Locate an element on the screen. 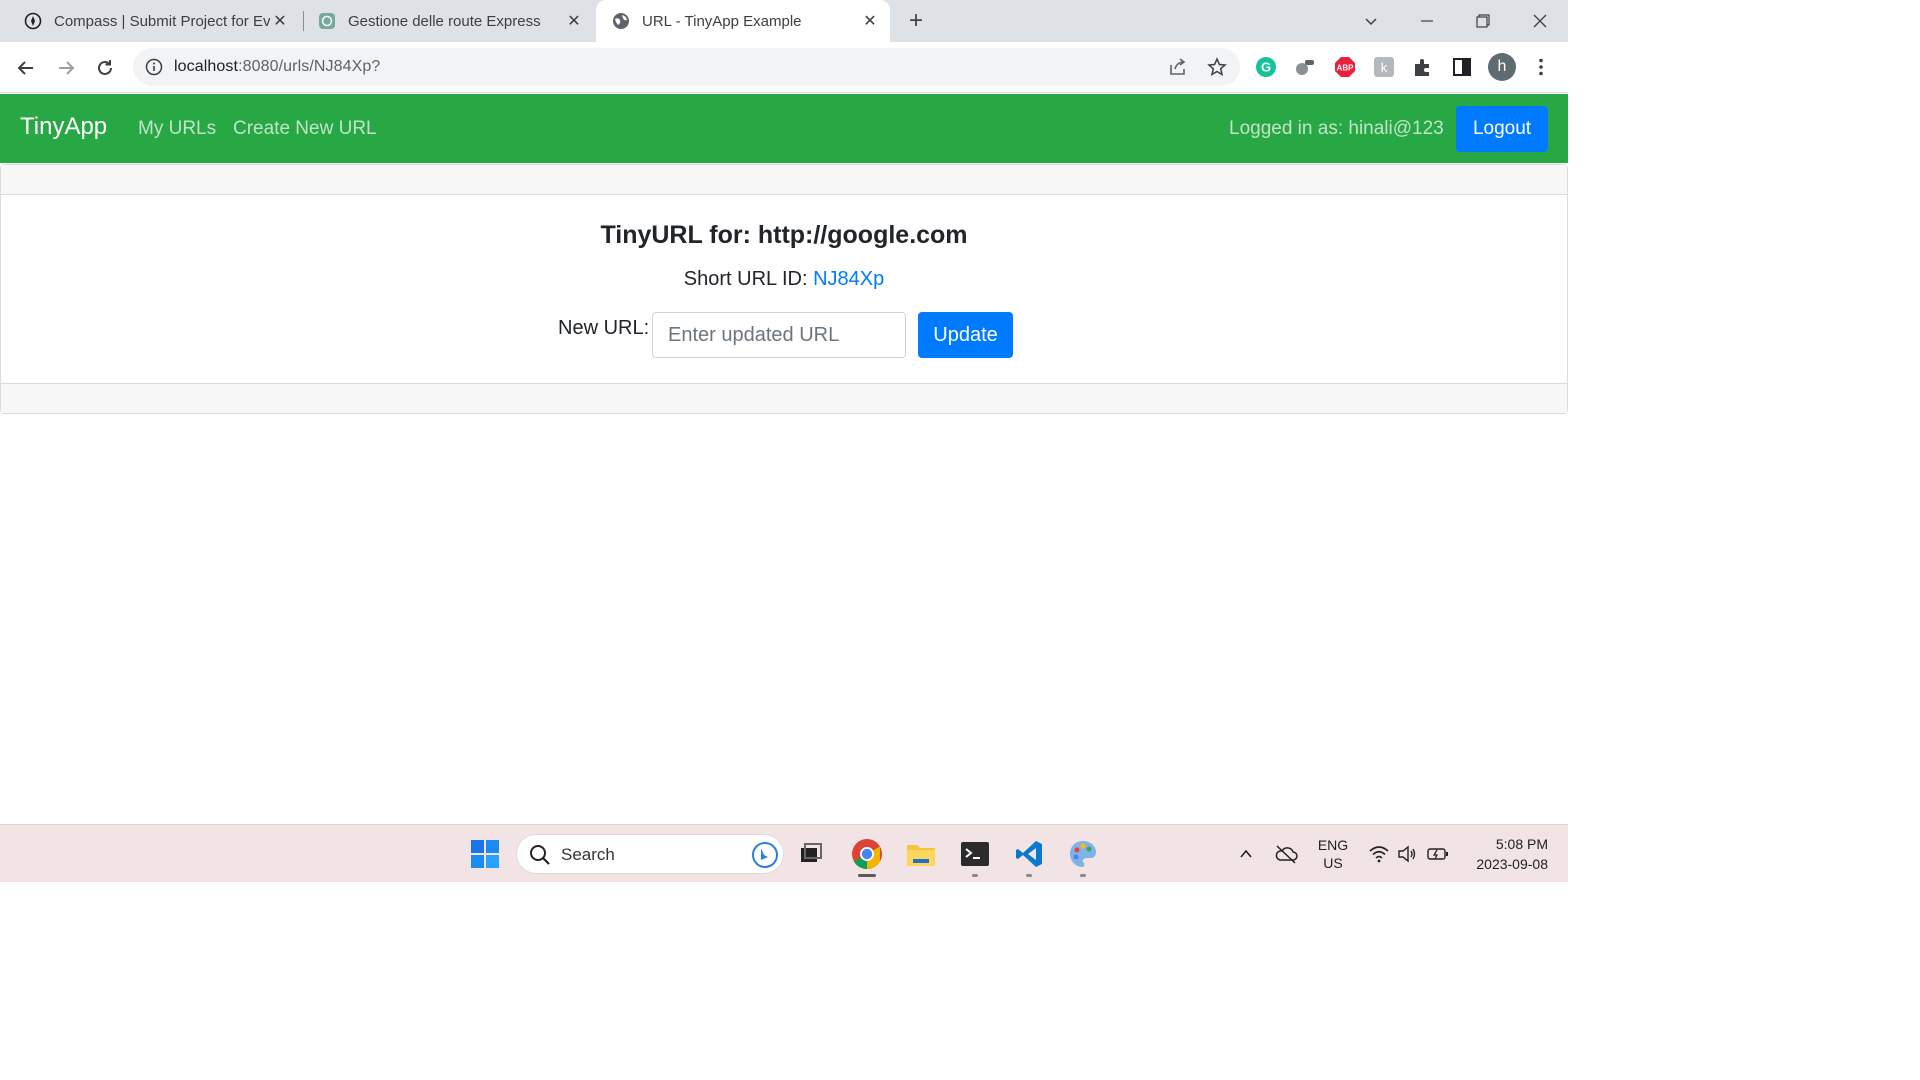 This screenshot has height=1080, width=1920. battery-icon is located at coordinates (1438, 854).